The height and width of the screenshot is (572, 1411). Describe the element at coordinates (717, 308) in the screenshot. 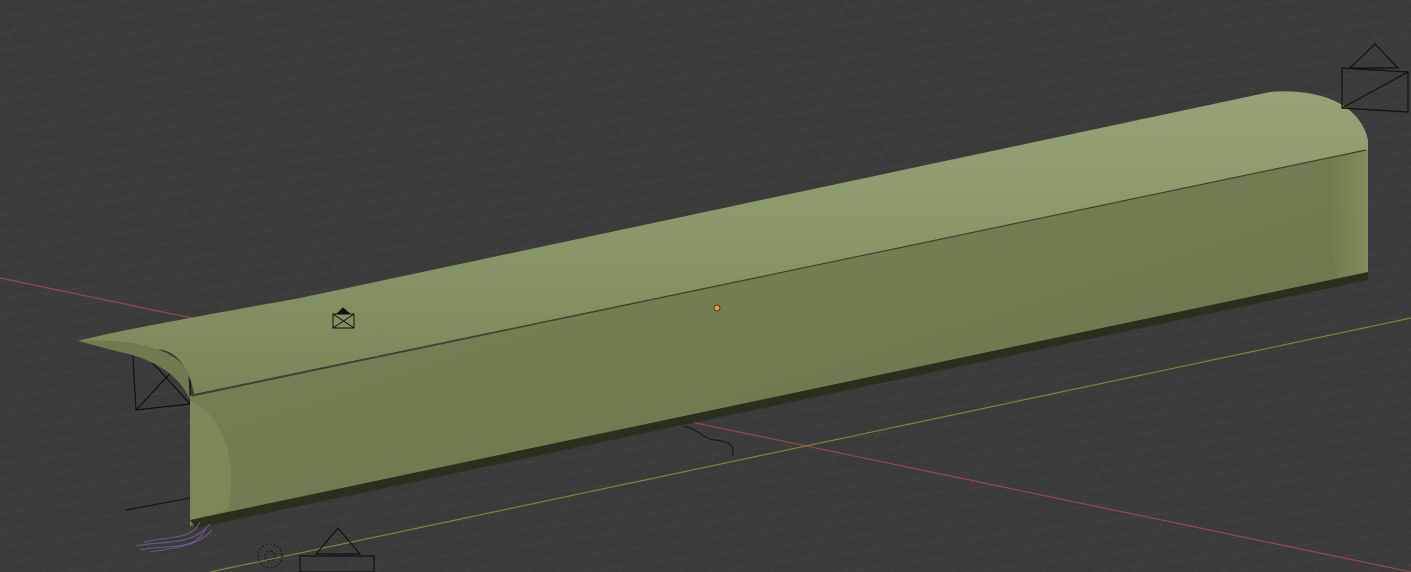

I see `object-origin-icon` at that location.